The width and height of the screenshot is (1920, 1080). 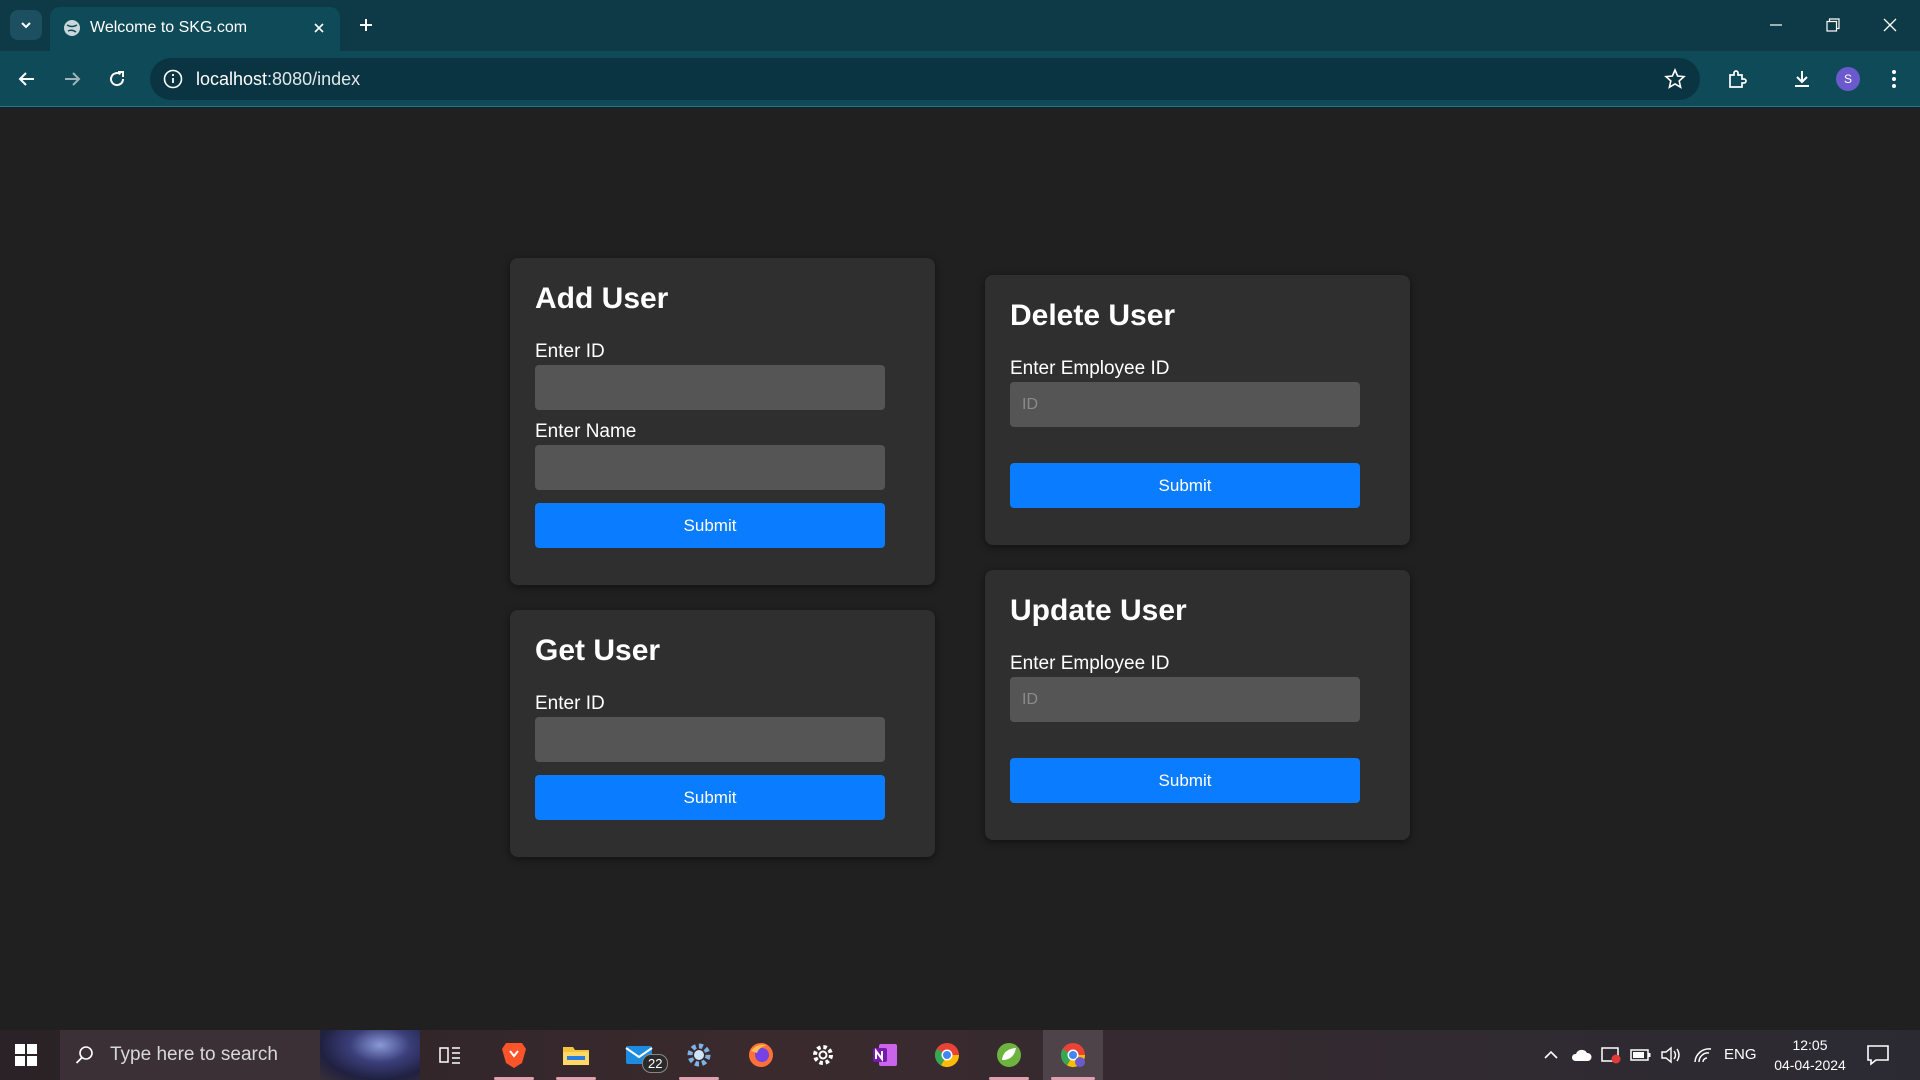 I want to click on task-view-icon, so click(x=449, y=1055).